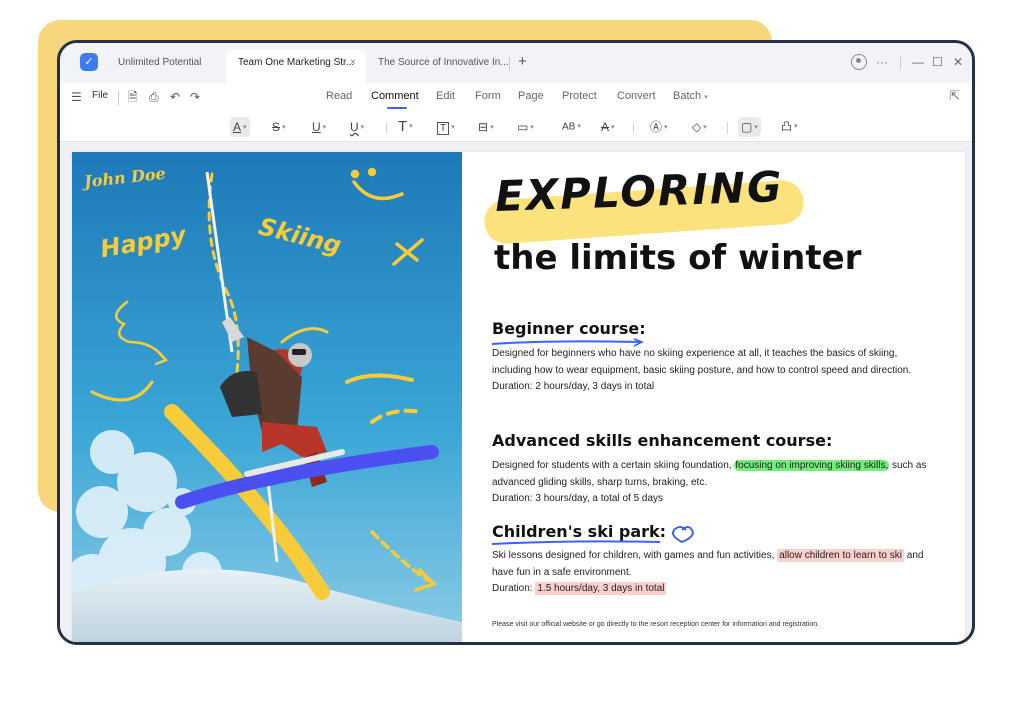 The image size is (1024, 715). What do you see at coordinates (579, 96) in the screenshot?
I see `tab-protect: Protect` at bounding box center [579, 96].